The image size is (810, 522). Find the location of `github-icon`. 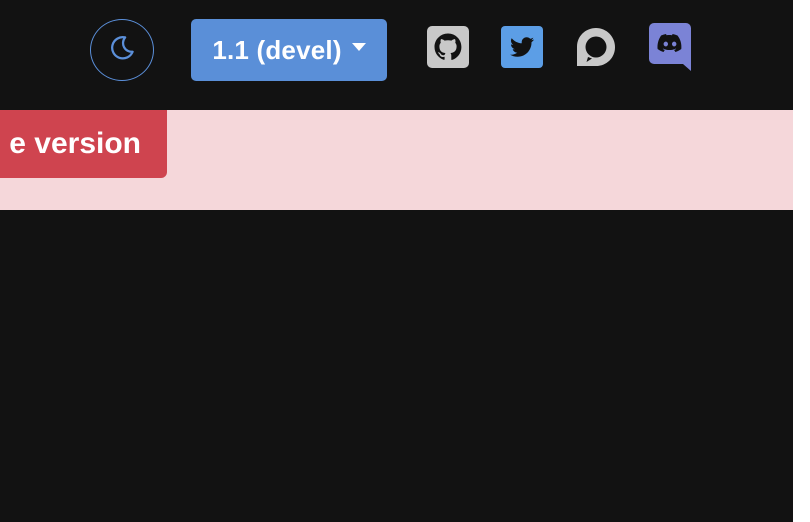

github-icon is located at coordinates (448, 49).